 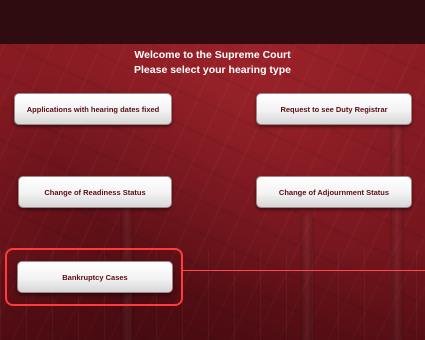 What do you see at coordinates (212, 55) in the screenshot?
I see `welcome-title: Welcome to the Supreme Court` at bounding box center [212, 55].